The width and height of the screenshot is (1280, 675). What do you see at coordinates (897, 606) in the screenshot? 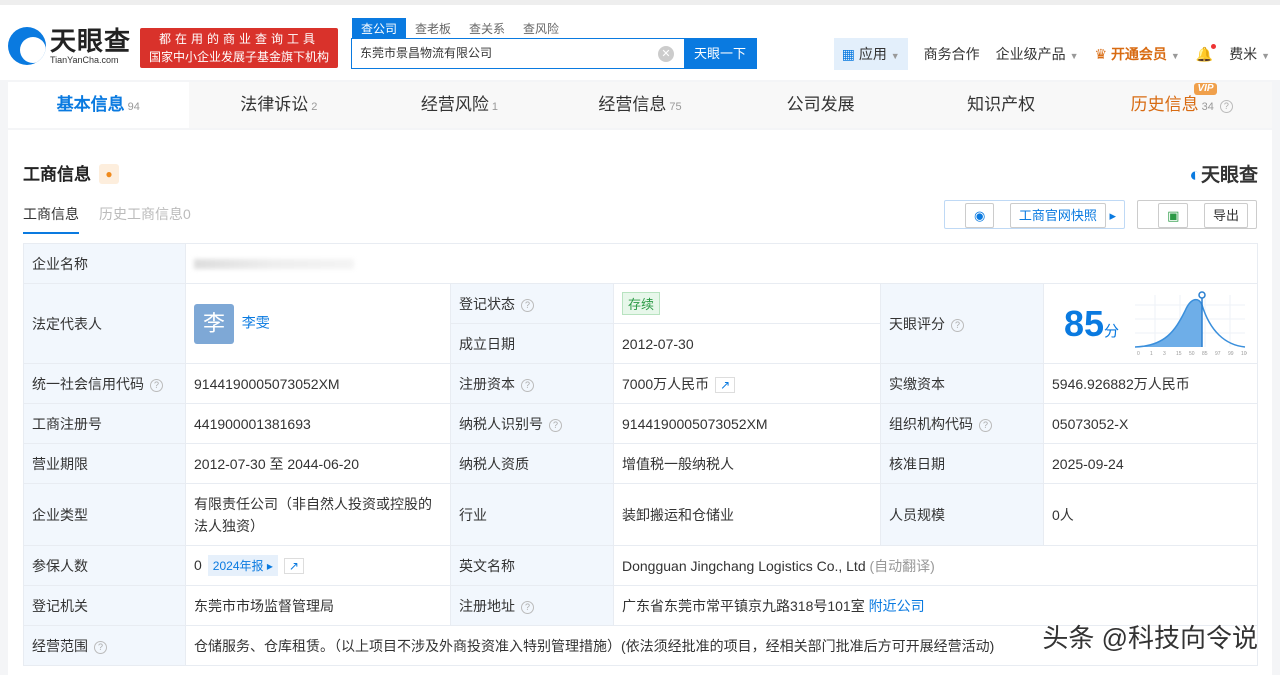
I see `nearby-companies-link: 附近公司` at bounding box center [897, 606].